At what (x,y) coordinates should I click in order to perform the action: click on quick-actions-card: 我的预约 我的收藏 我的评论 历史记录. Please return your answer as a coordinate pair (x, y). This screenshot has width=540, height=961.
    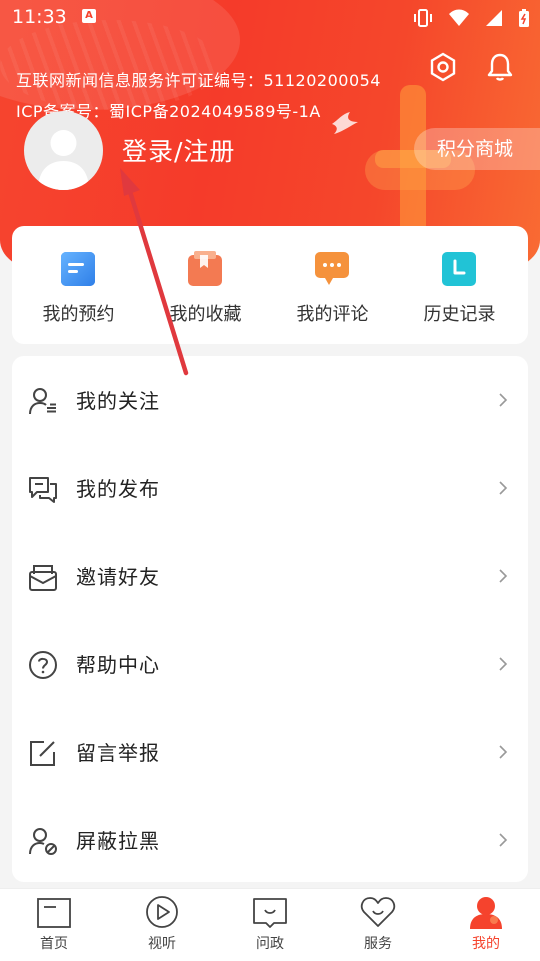
    Looking at the image, I should click on (270, 285).